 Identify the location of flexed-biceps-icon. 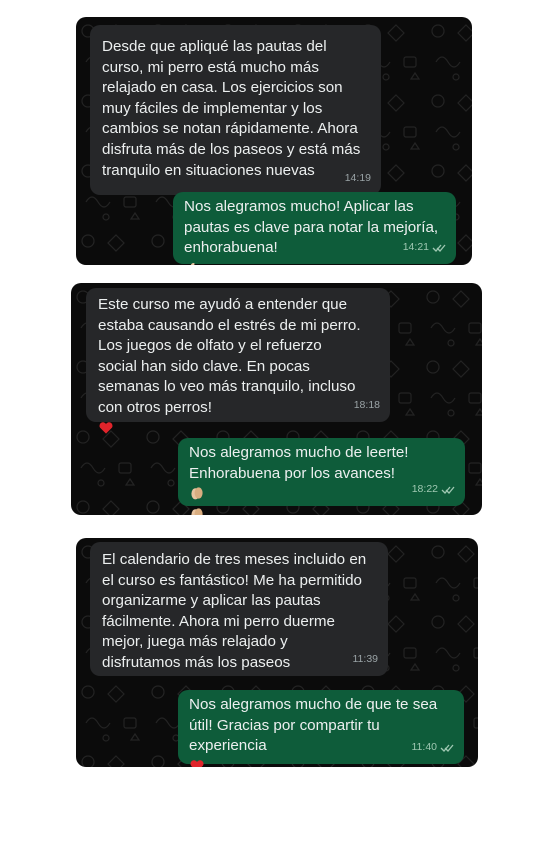
(192, 263).